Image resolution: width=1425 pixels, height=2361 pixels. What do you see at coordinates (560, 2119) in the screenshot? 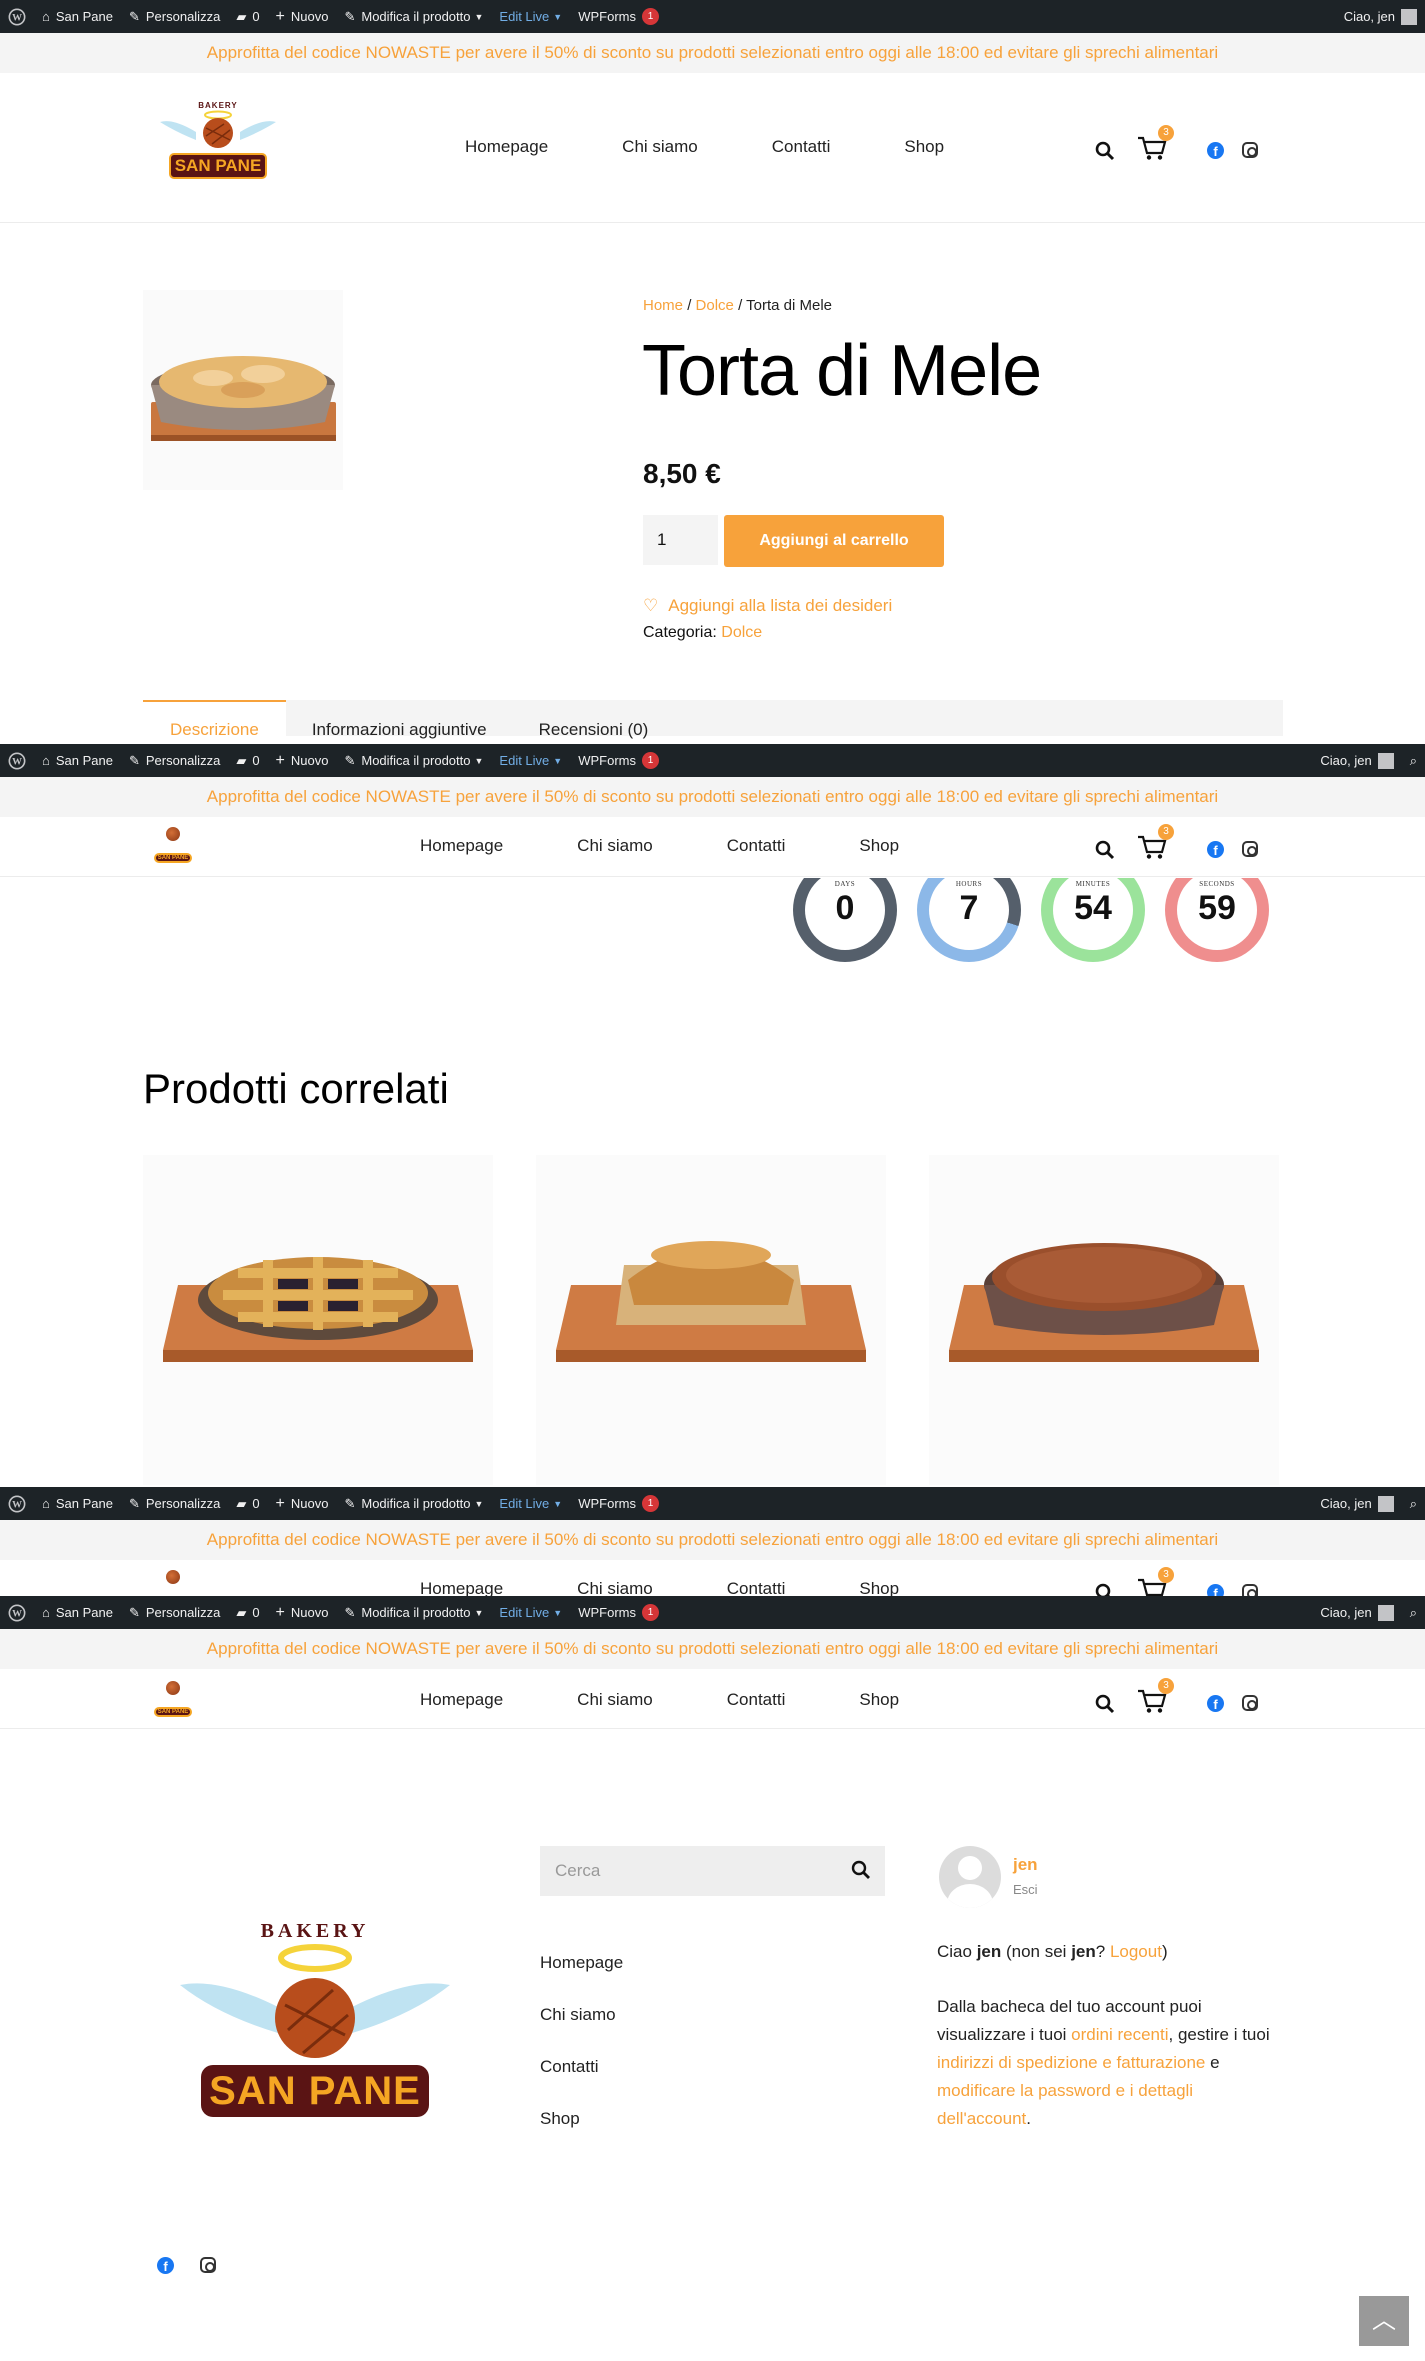
I see `footer-link-shop: Shop` at bounding box center [560, 2119].